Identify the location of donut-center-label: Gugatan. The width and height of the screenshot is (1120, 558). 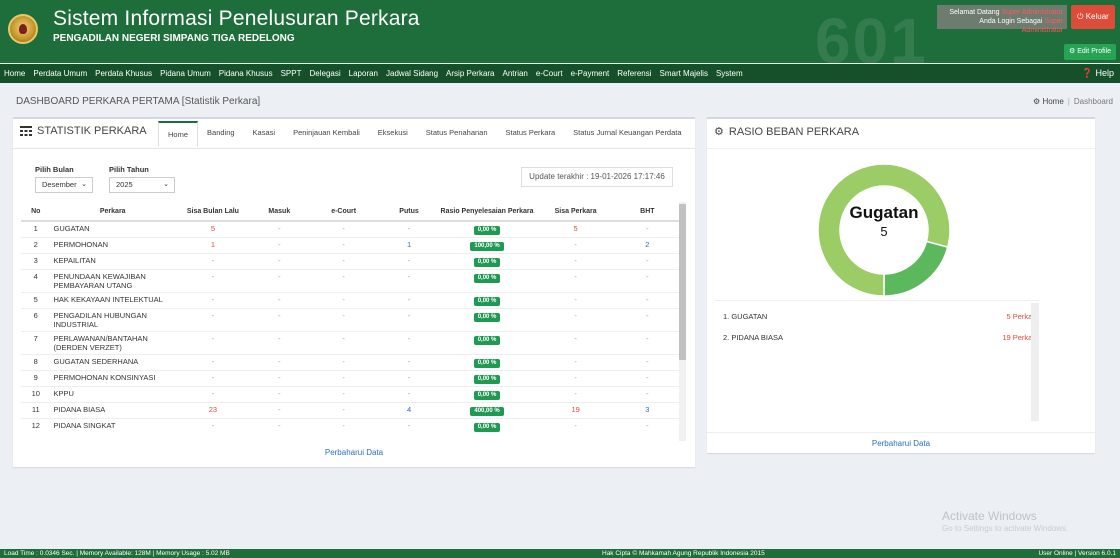
(884, 212).